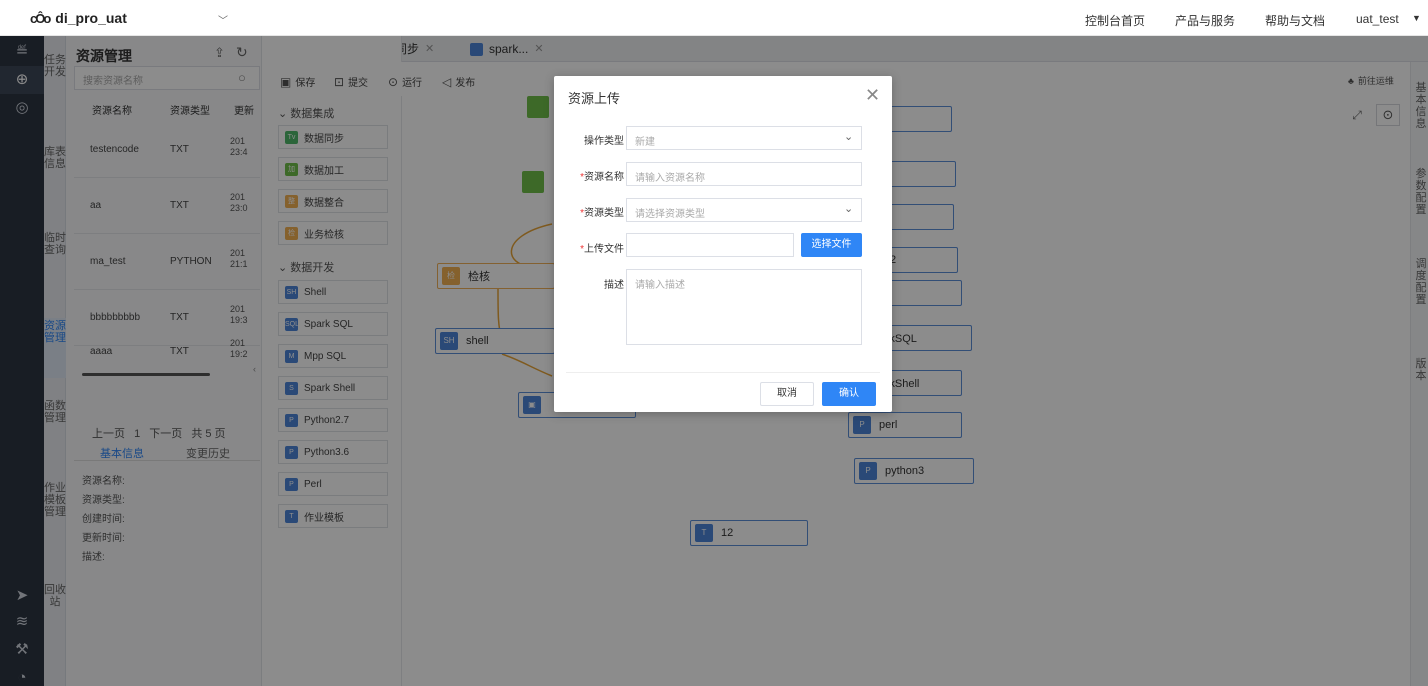 Image resolution: width=1428 pixels, height=686 pixels. What do you see at coordinates (744, 138) in the screenshot?
I see `op-type-select: 新建` at bounding box center [744, 138].